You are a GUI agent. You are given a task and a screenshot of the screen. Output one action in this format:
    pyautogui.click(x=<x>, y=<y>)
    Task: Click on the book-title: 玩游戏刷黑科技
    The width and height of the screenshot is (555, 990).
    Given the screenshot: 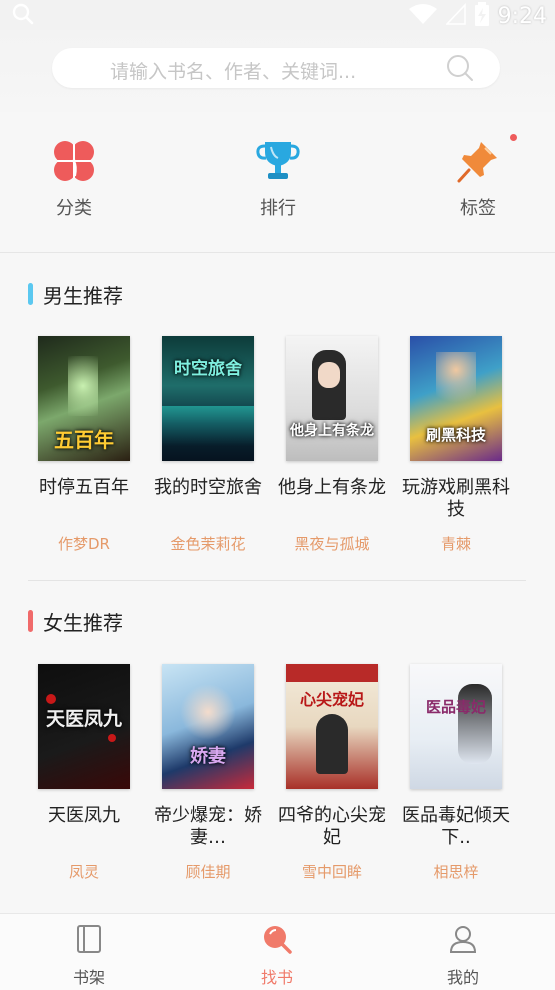 What is the action you would take?
    pyautogui.click(x=456, y=499)
    